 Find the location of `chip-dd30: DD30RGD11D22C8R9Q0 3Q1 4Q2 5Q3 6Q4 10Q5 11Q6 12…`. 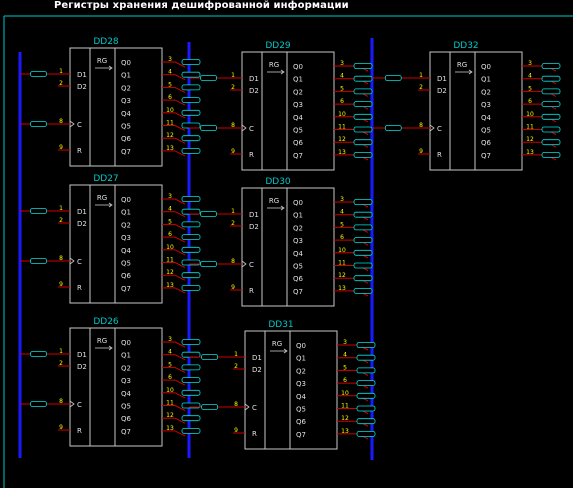

chip-dd30: DD30RGD11D22C8R9Q0 3Q1 4Q2 5Q3 6Q4 10Q5 11Q6 12… is located at coordinates (281, 242).